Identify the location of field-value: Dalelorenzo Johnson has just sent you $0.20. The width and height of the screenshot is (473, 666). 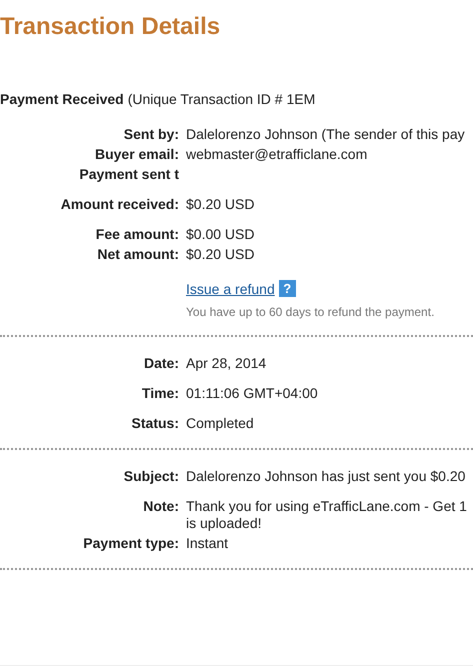
(326, 476).